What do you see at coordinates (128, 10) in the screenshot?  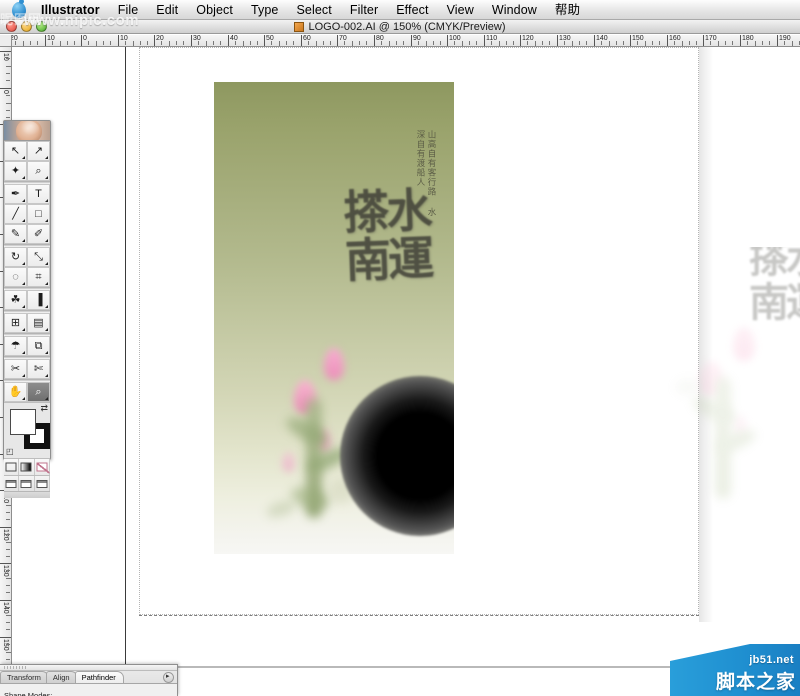 I see `menu-file: File` at bounding box center [128, 10].